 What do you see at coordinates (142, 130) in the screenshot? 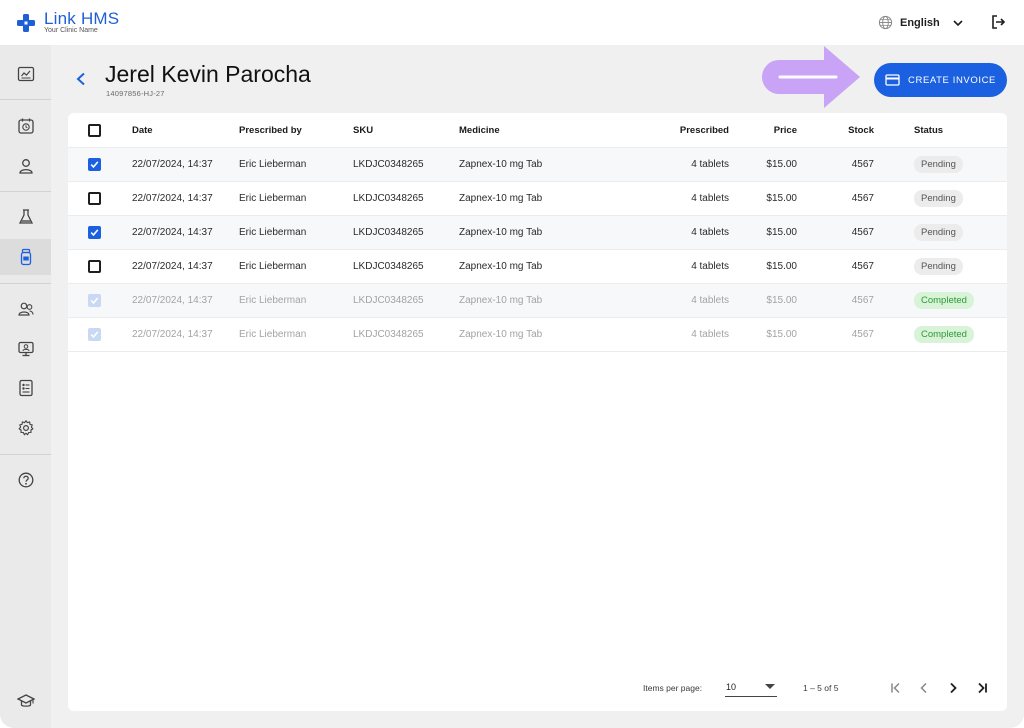
I see `column-header-date: Date` at bounding box center [142, 130].